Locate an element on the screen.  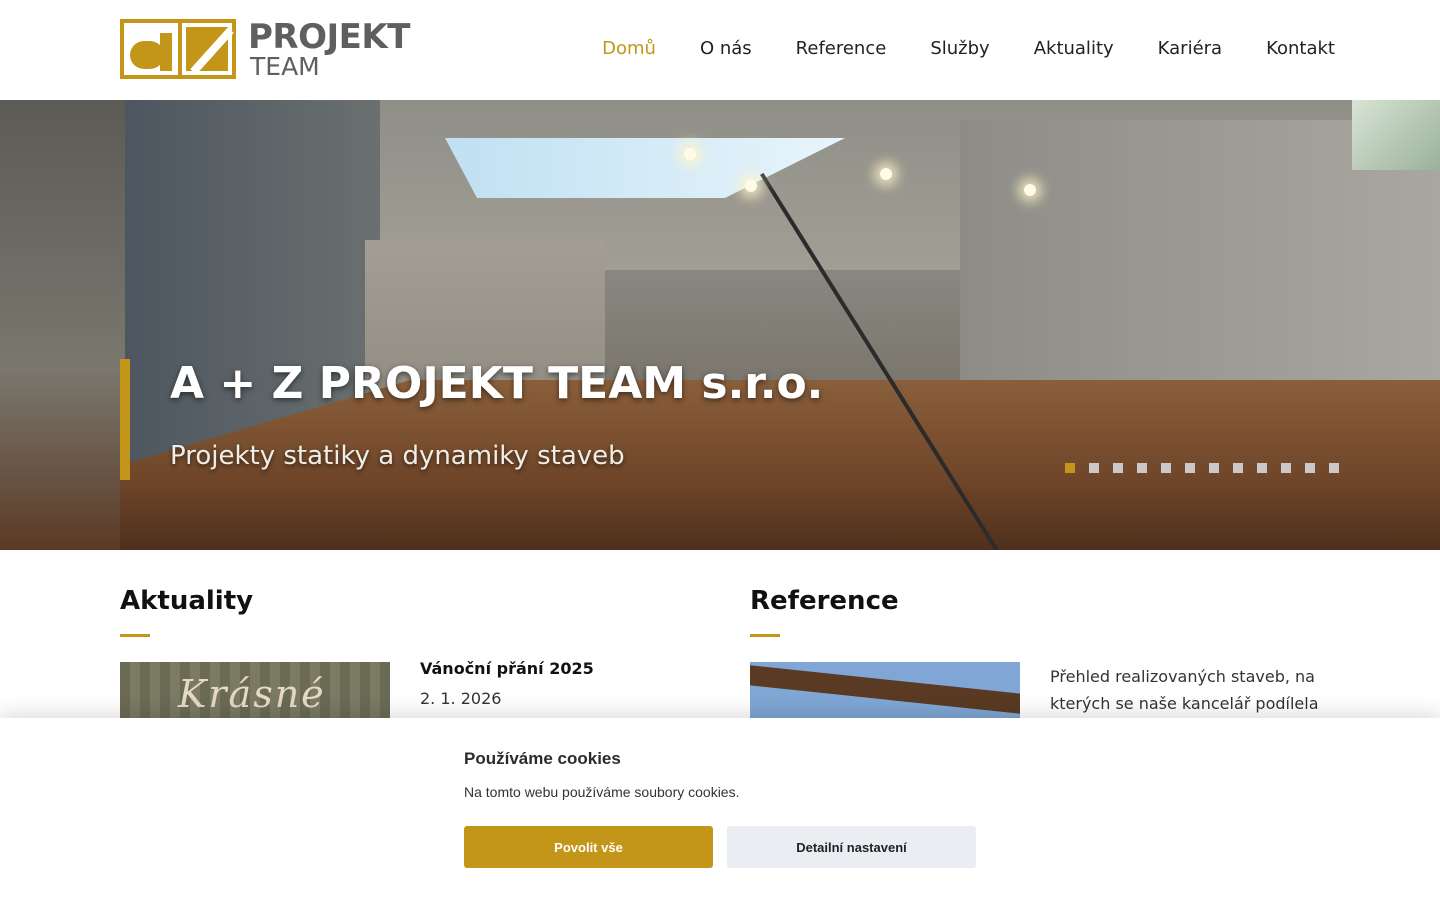
nav-item-kariera: Kariéra is located at coordinates (1190, 48).